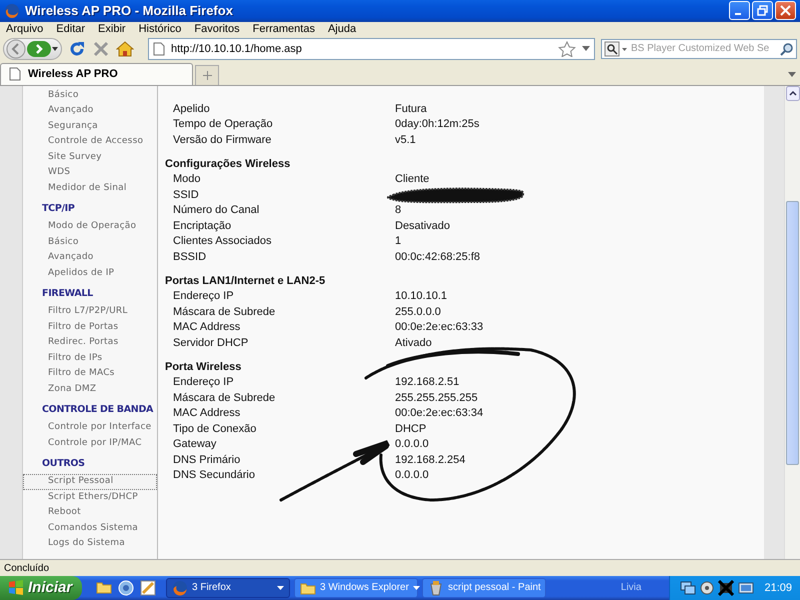  Describe the element at coordinates (186, 180) in the screenshot. I see `field-label: Modo` at that location.